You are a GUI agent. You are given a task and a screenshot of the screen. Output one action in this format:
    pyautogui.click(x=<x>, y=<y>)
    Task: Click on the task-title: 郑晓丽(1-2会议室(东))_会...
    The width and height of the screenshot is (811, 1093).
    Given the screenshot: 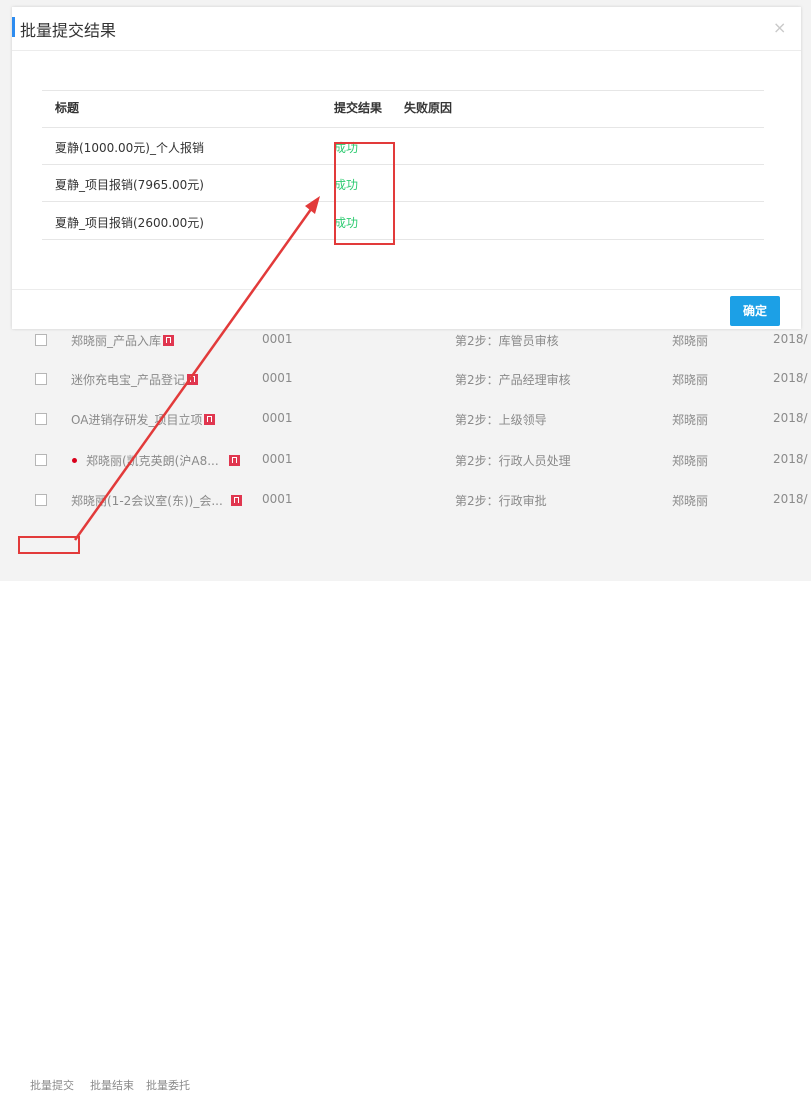 What is the action you would take?
    pyautogui.click(x=156, y=500)
    